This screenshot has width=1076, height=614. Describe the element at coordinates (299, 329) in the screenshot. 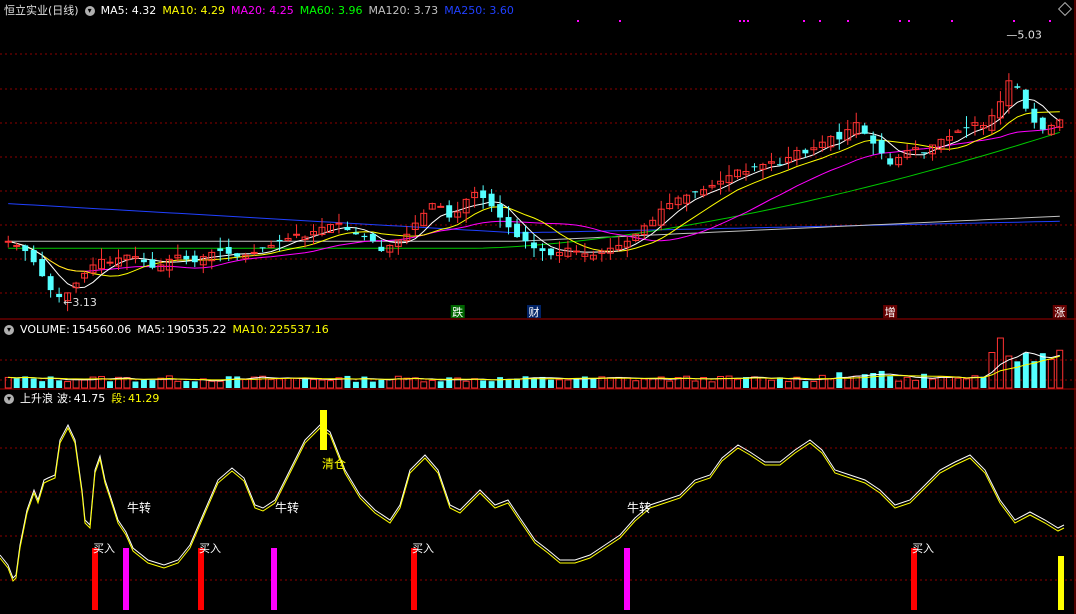

I see `volume-ma10-value: 225537.16` at that location.